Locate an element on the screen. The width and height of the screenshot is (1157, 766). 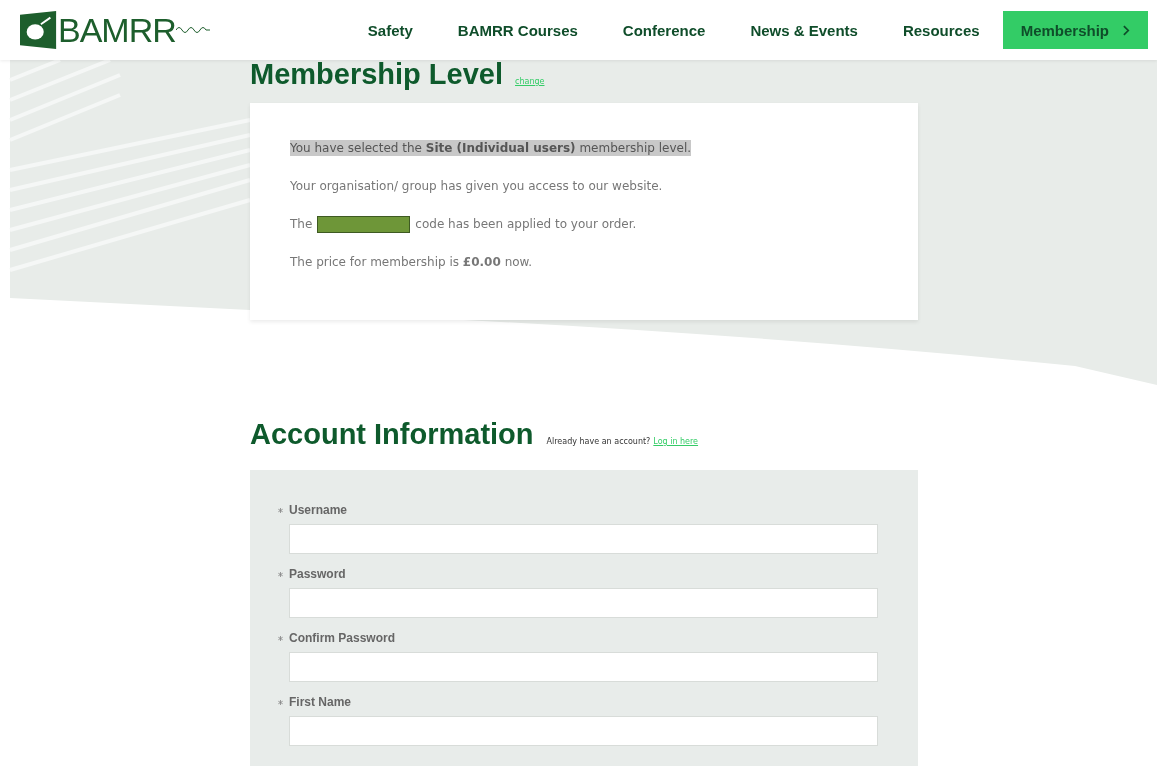
selection-text: You have selected the Site (Individual users) membership level. is located at coordinates (491, 148).